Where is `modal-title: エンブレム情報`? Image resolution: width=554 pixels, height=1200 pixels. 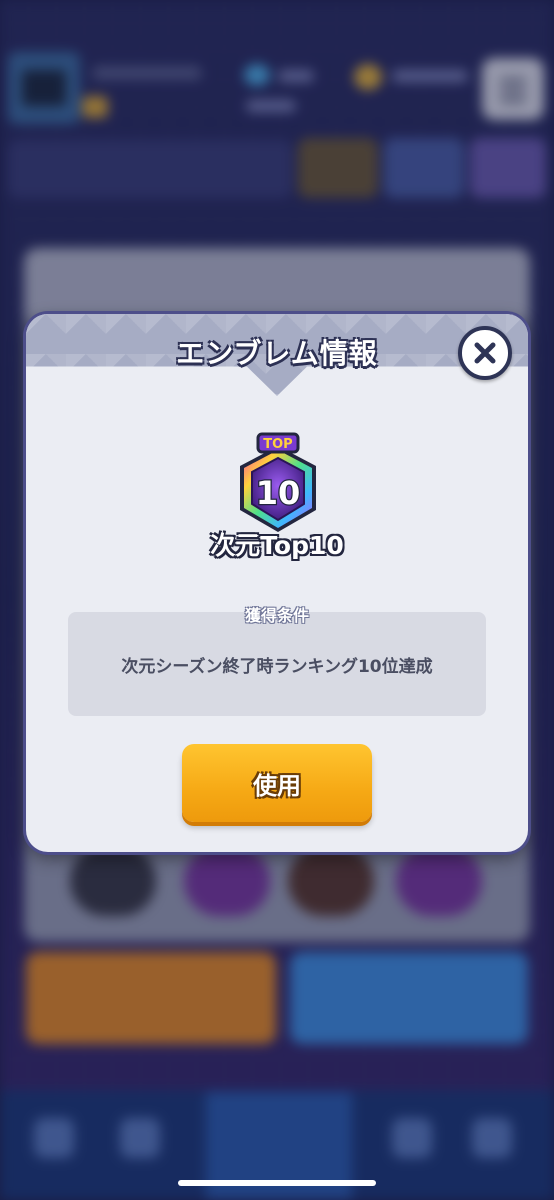
modal-title: エンブレム情報 is located at coordinates (277, 353).